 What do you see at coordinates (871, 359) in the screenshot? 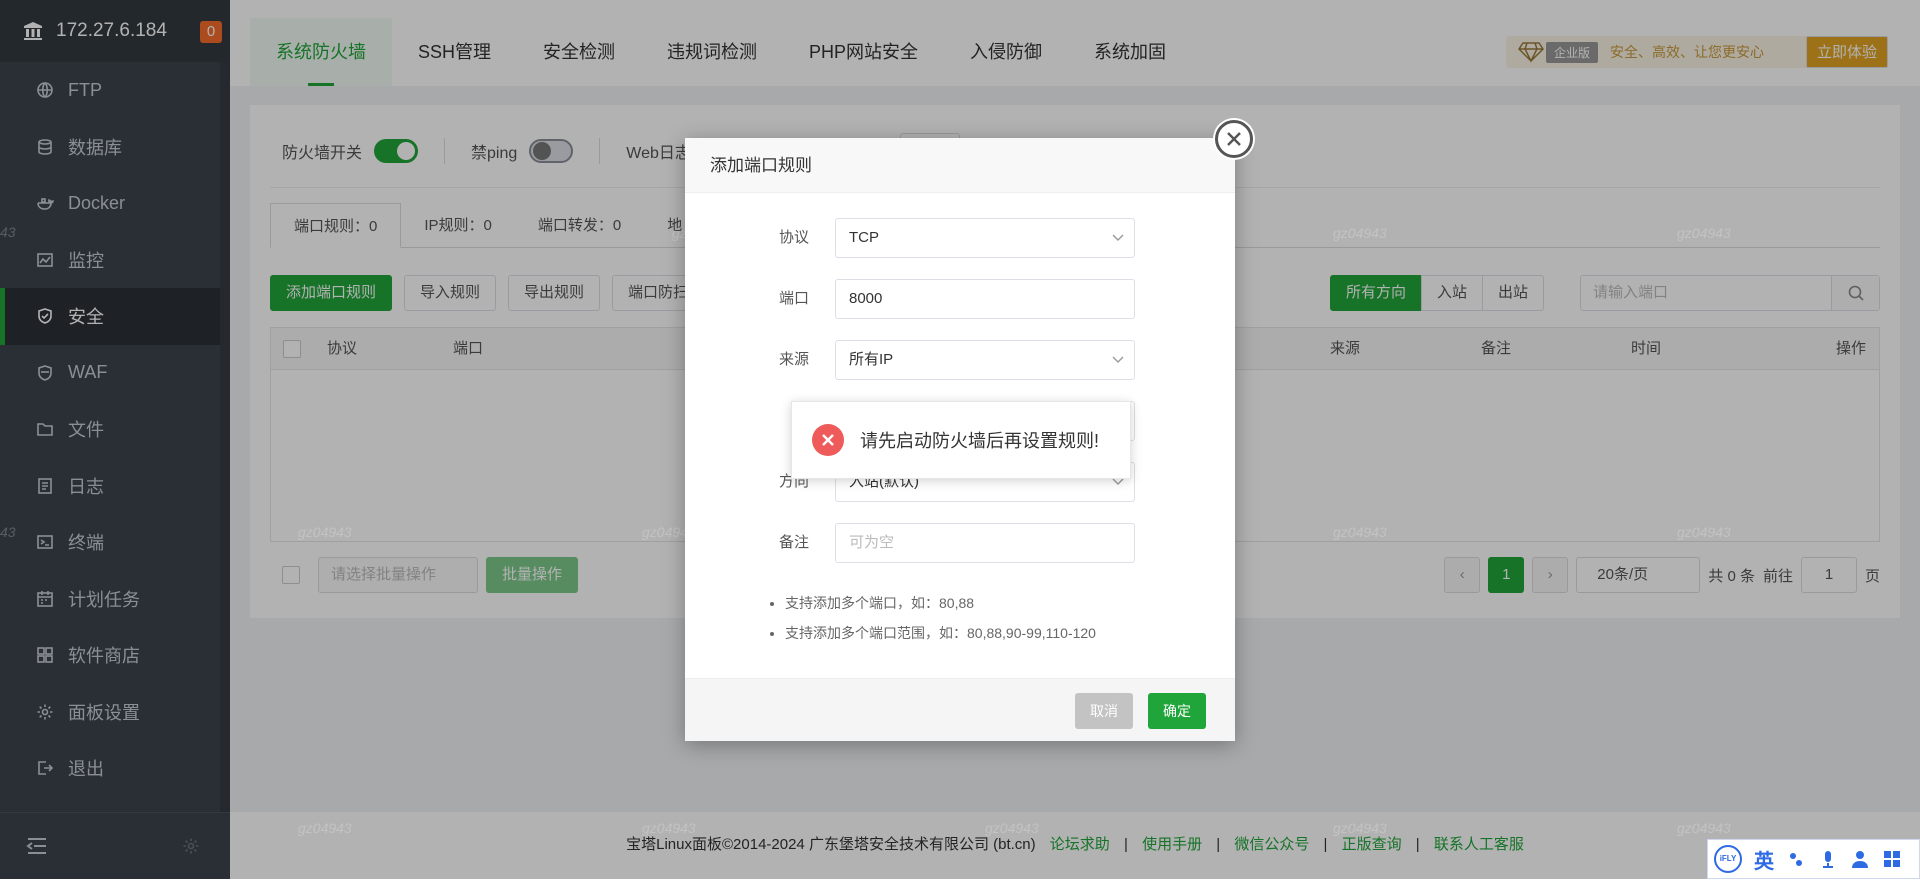
I see `source-value: 所有IP` at bounding box center [871, 359].